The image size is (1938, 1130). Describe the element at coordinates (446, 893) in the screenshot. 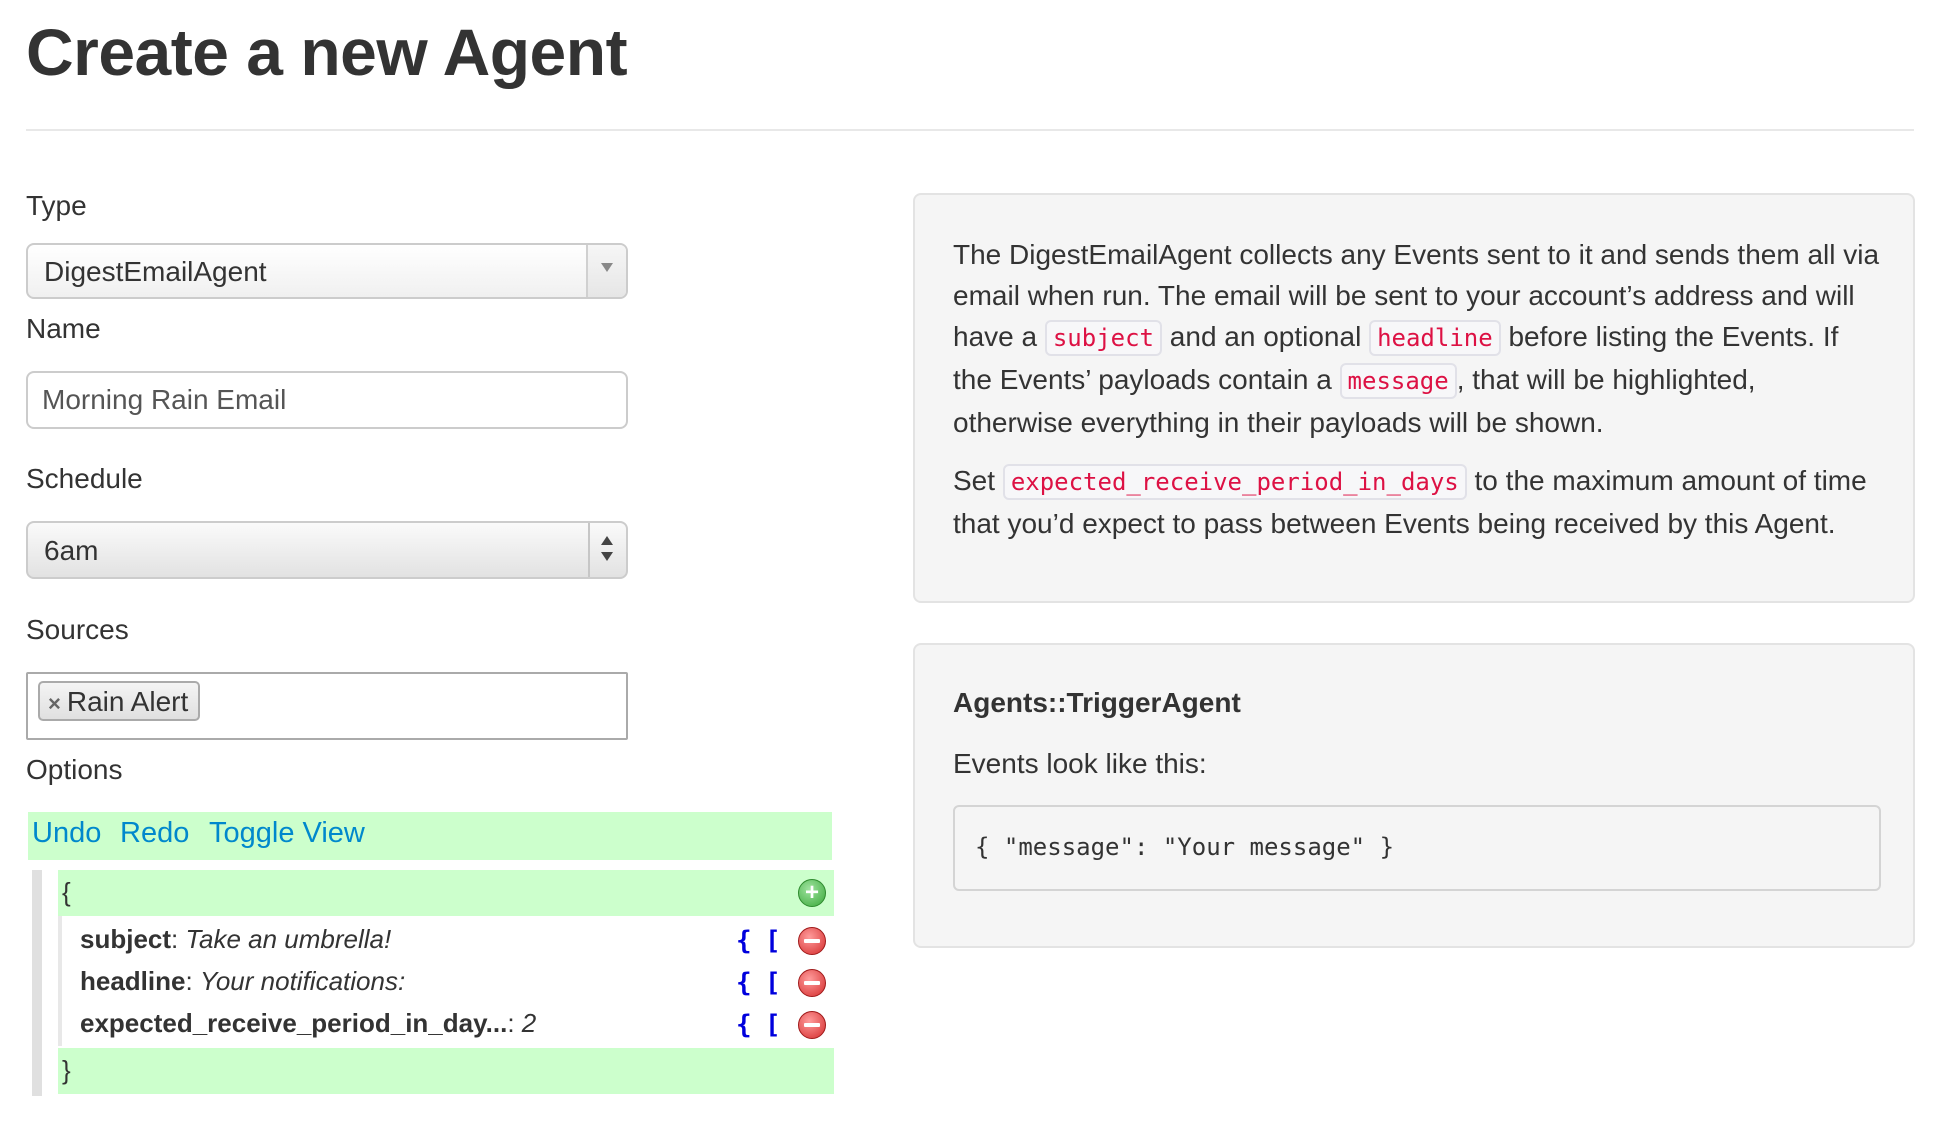

I see `json-open-brace-row: { +` at that location.